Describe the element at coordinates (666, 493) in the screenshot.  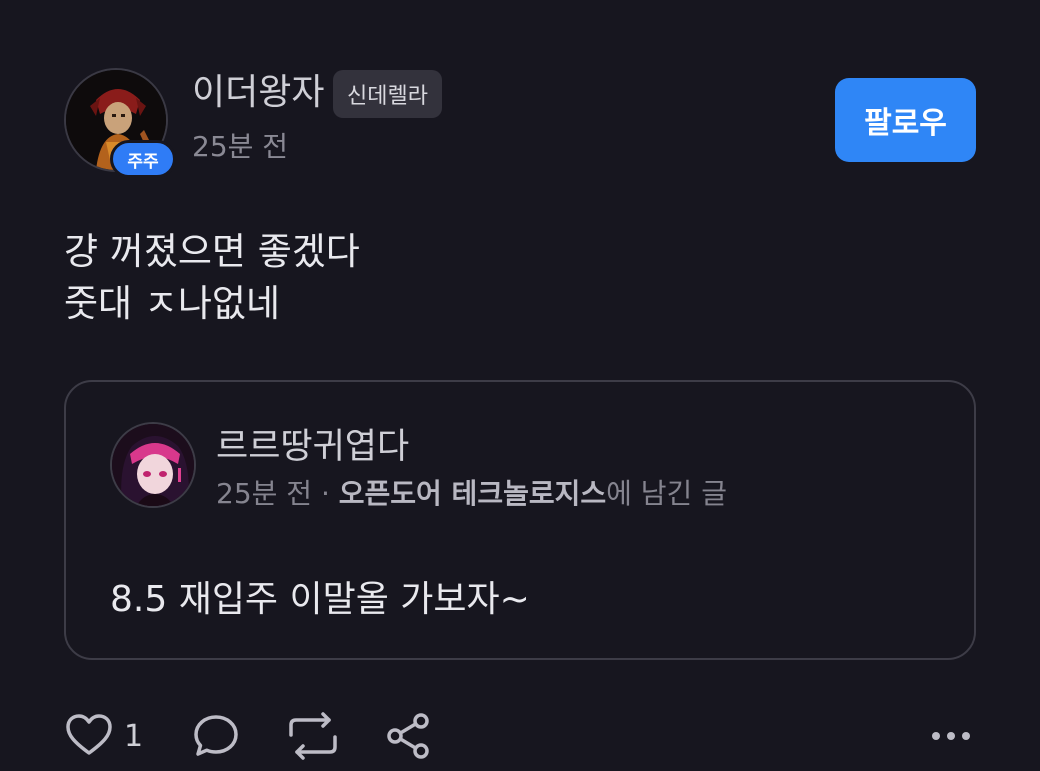
I see `quote-meta-suffix: 에 남긴 글` at that location.